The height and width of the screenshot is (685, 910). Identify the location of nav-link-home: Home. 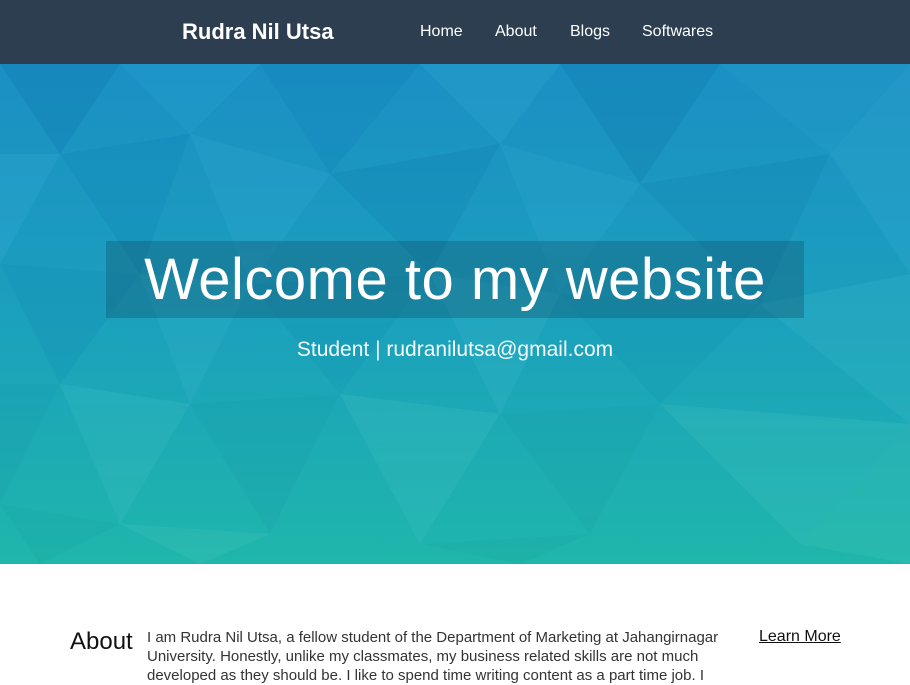
(441, 32).